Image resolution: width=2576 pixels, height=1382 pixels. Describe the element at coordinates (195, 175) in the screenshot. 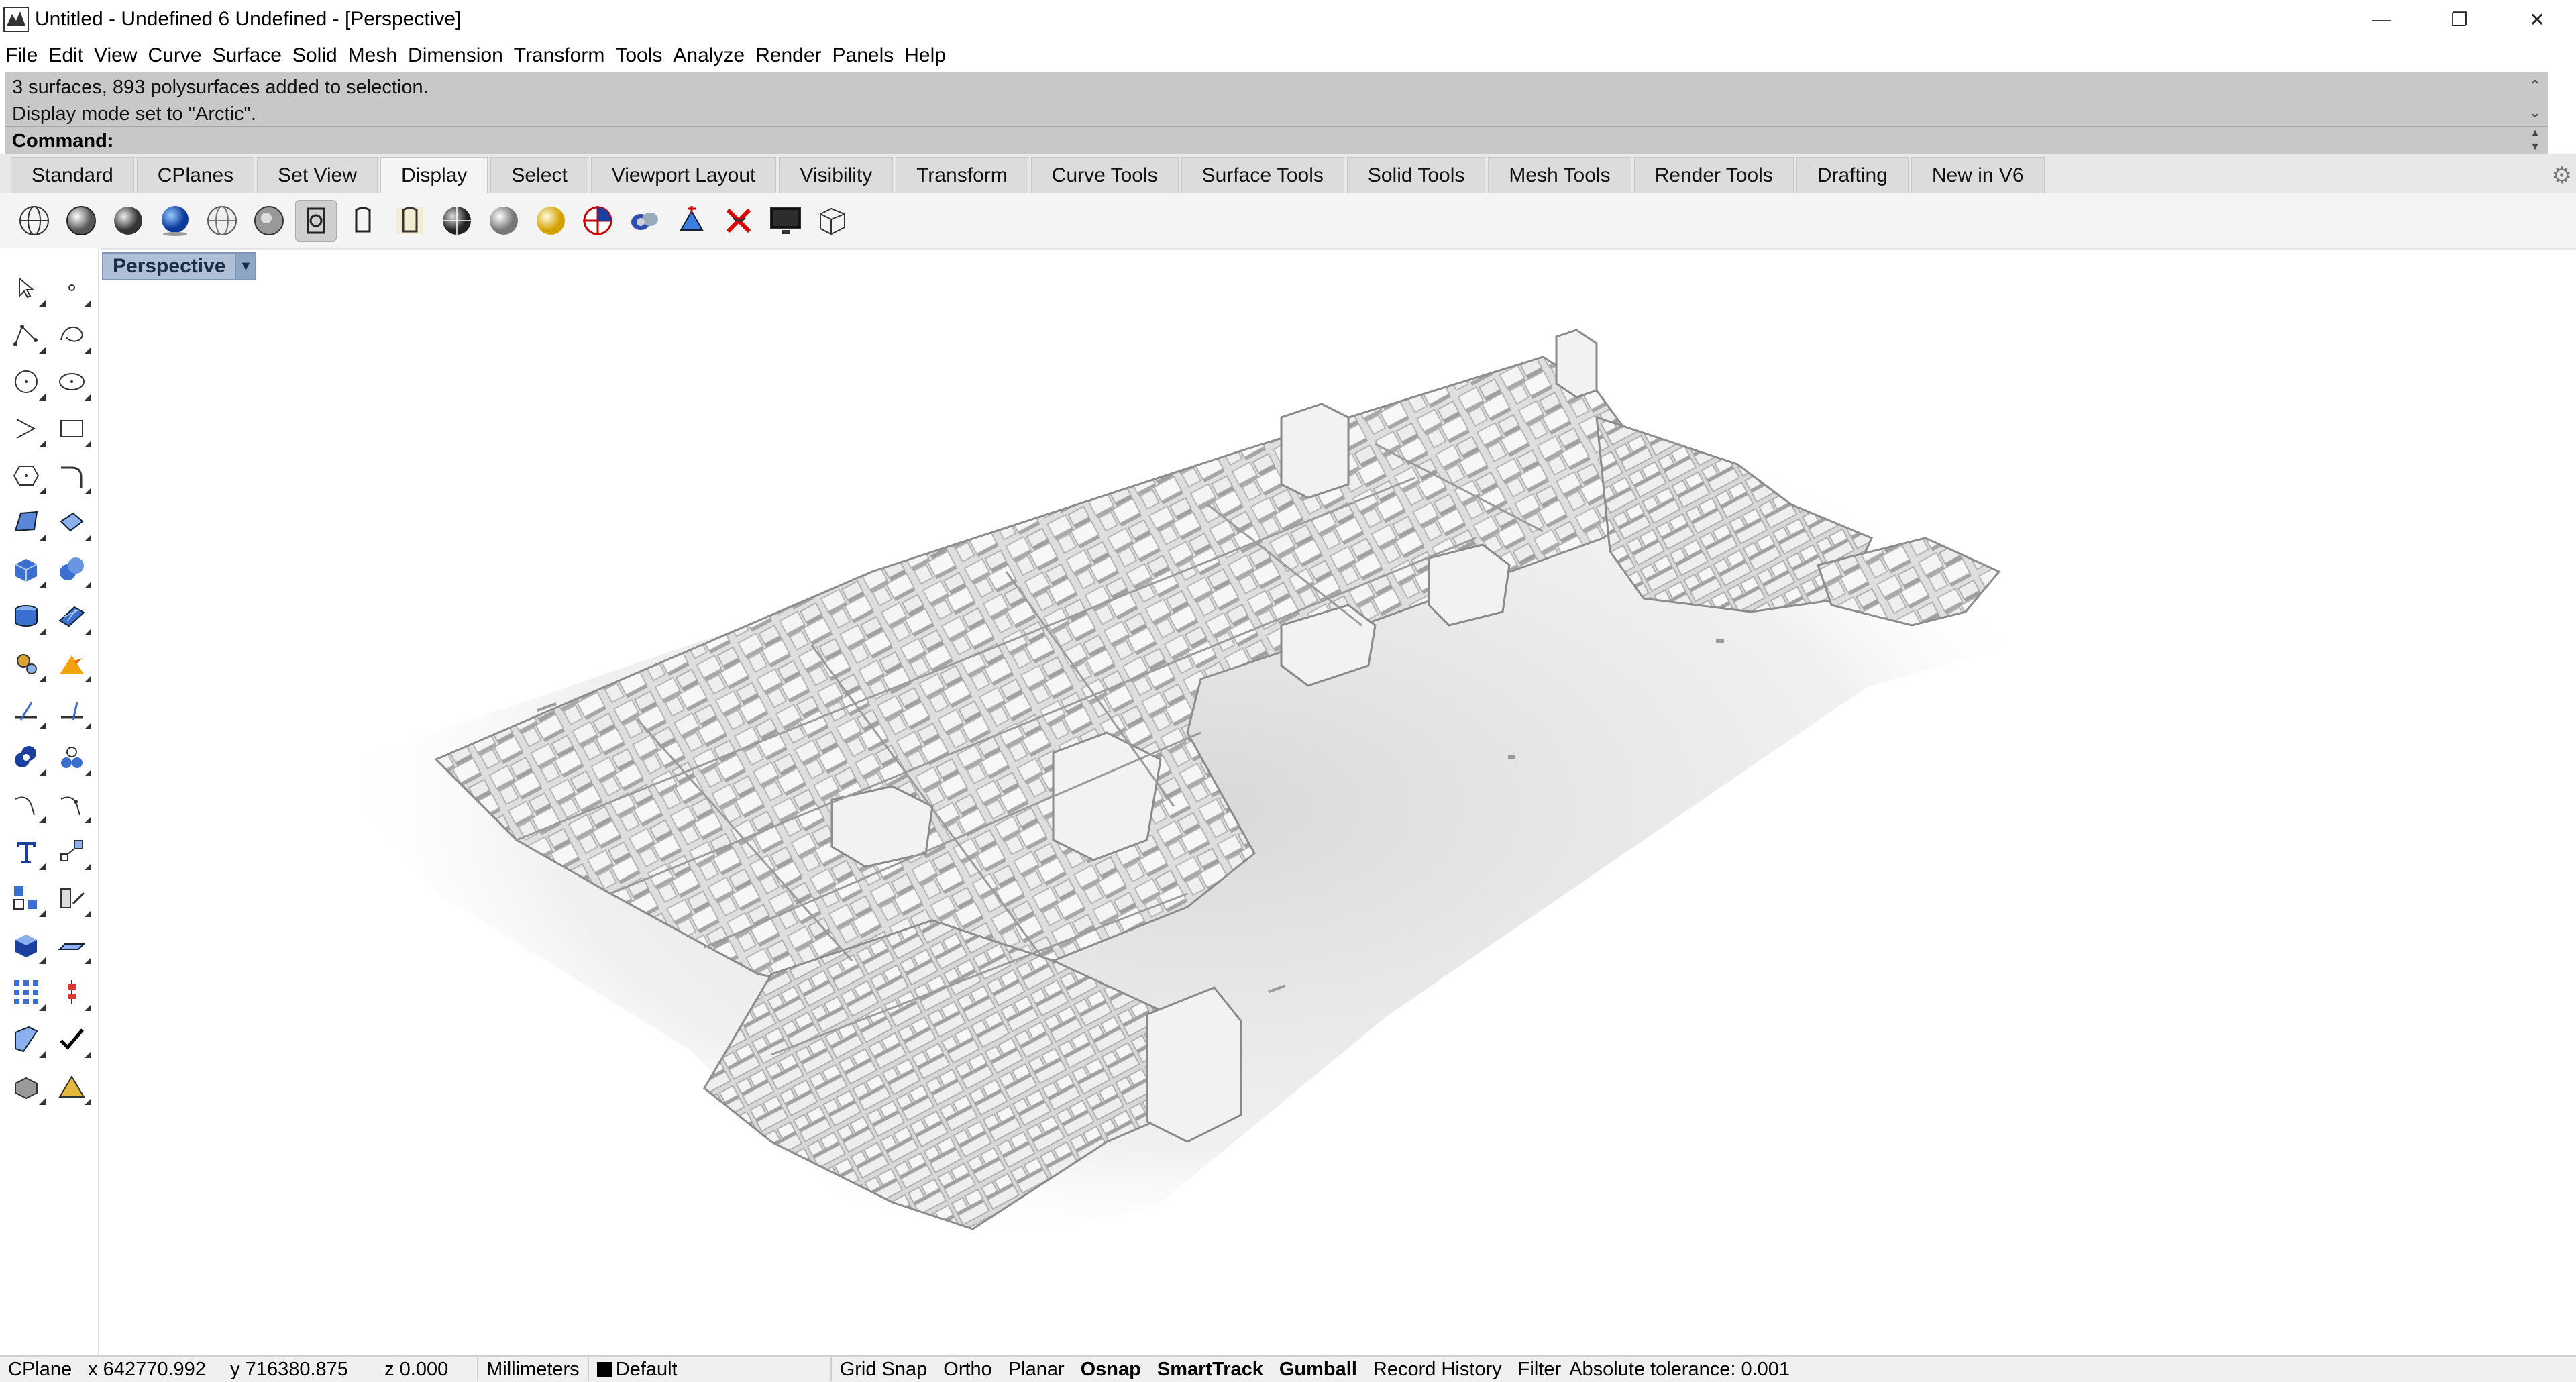

I see `tab-cplanes: CPlanes` at that location.